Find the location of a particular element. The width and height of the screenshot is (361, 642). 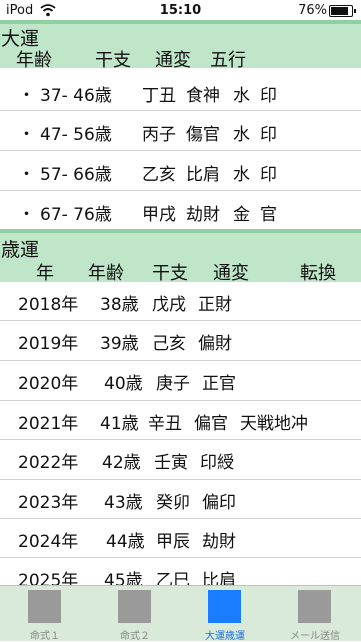

tsuhen: 偏官 is located at coordinates (211, 424).